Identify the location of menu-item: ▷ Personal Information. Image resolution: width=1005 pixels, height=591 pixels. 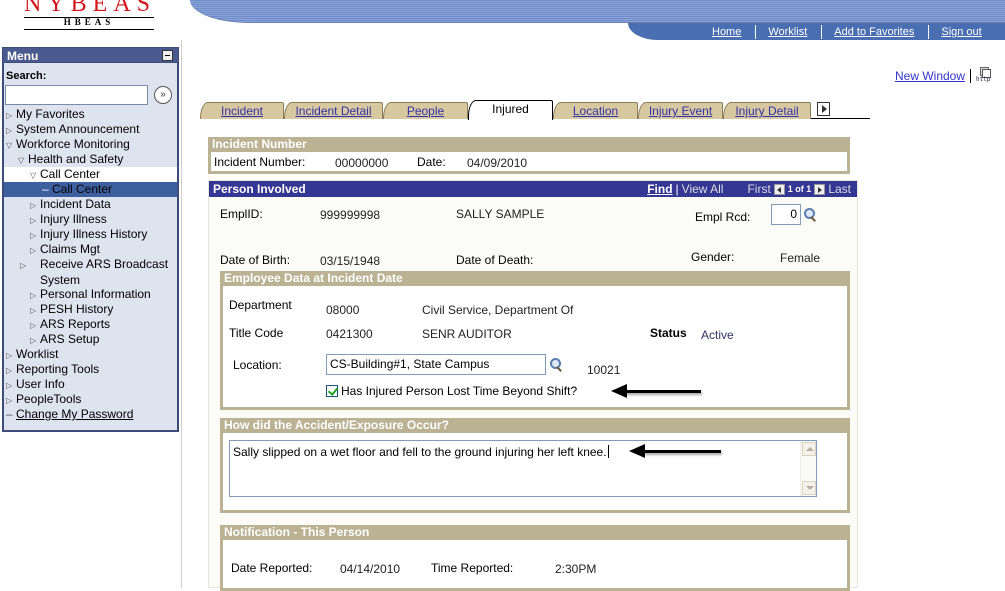
(90, 294).